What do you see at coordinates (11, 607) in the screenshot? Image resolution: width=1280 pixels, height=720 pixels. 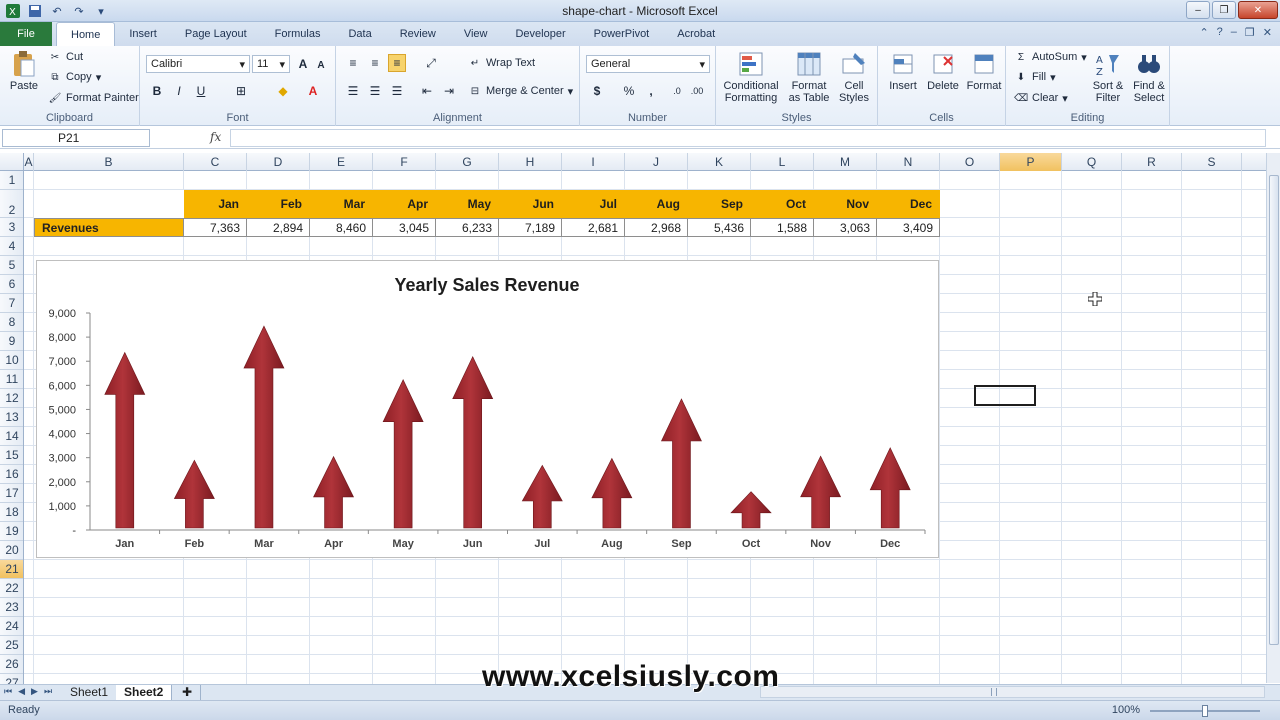 I see `row-header-23: 23` at bounding box center [11, 607].